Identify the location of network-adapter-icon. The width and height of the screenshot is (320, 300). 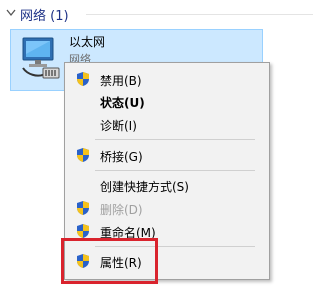
(41, 58).